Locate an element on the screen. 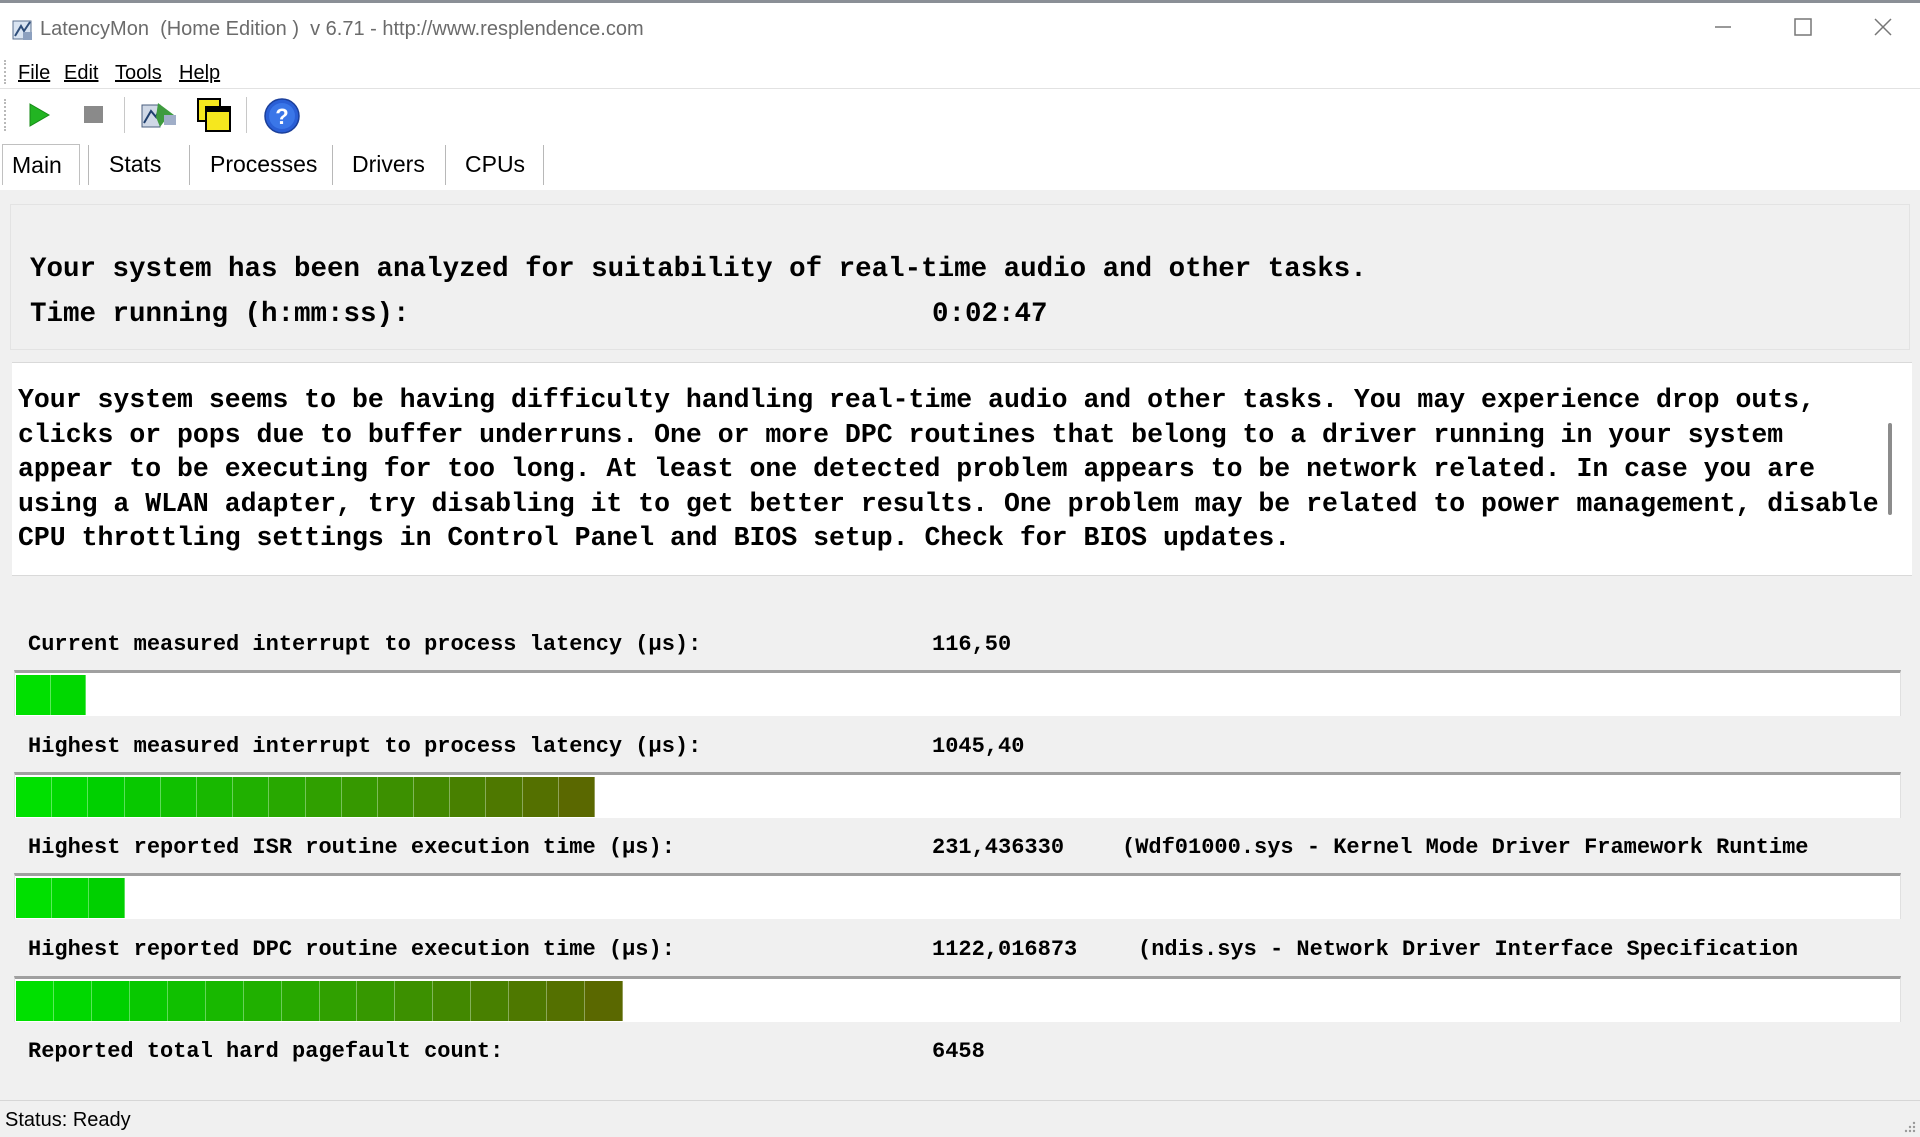 This screenshot has height=1137, width=1920. close-icon is located at coordinates (1883, 27).